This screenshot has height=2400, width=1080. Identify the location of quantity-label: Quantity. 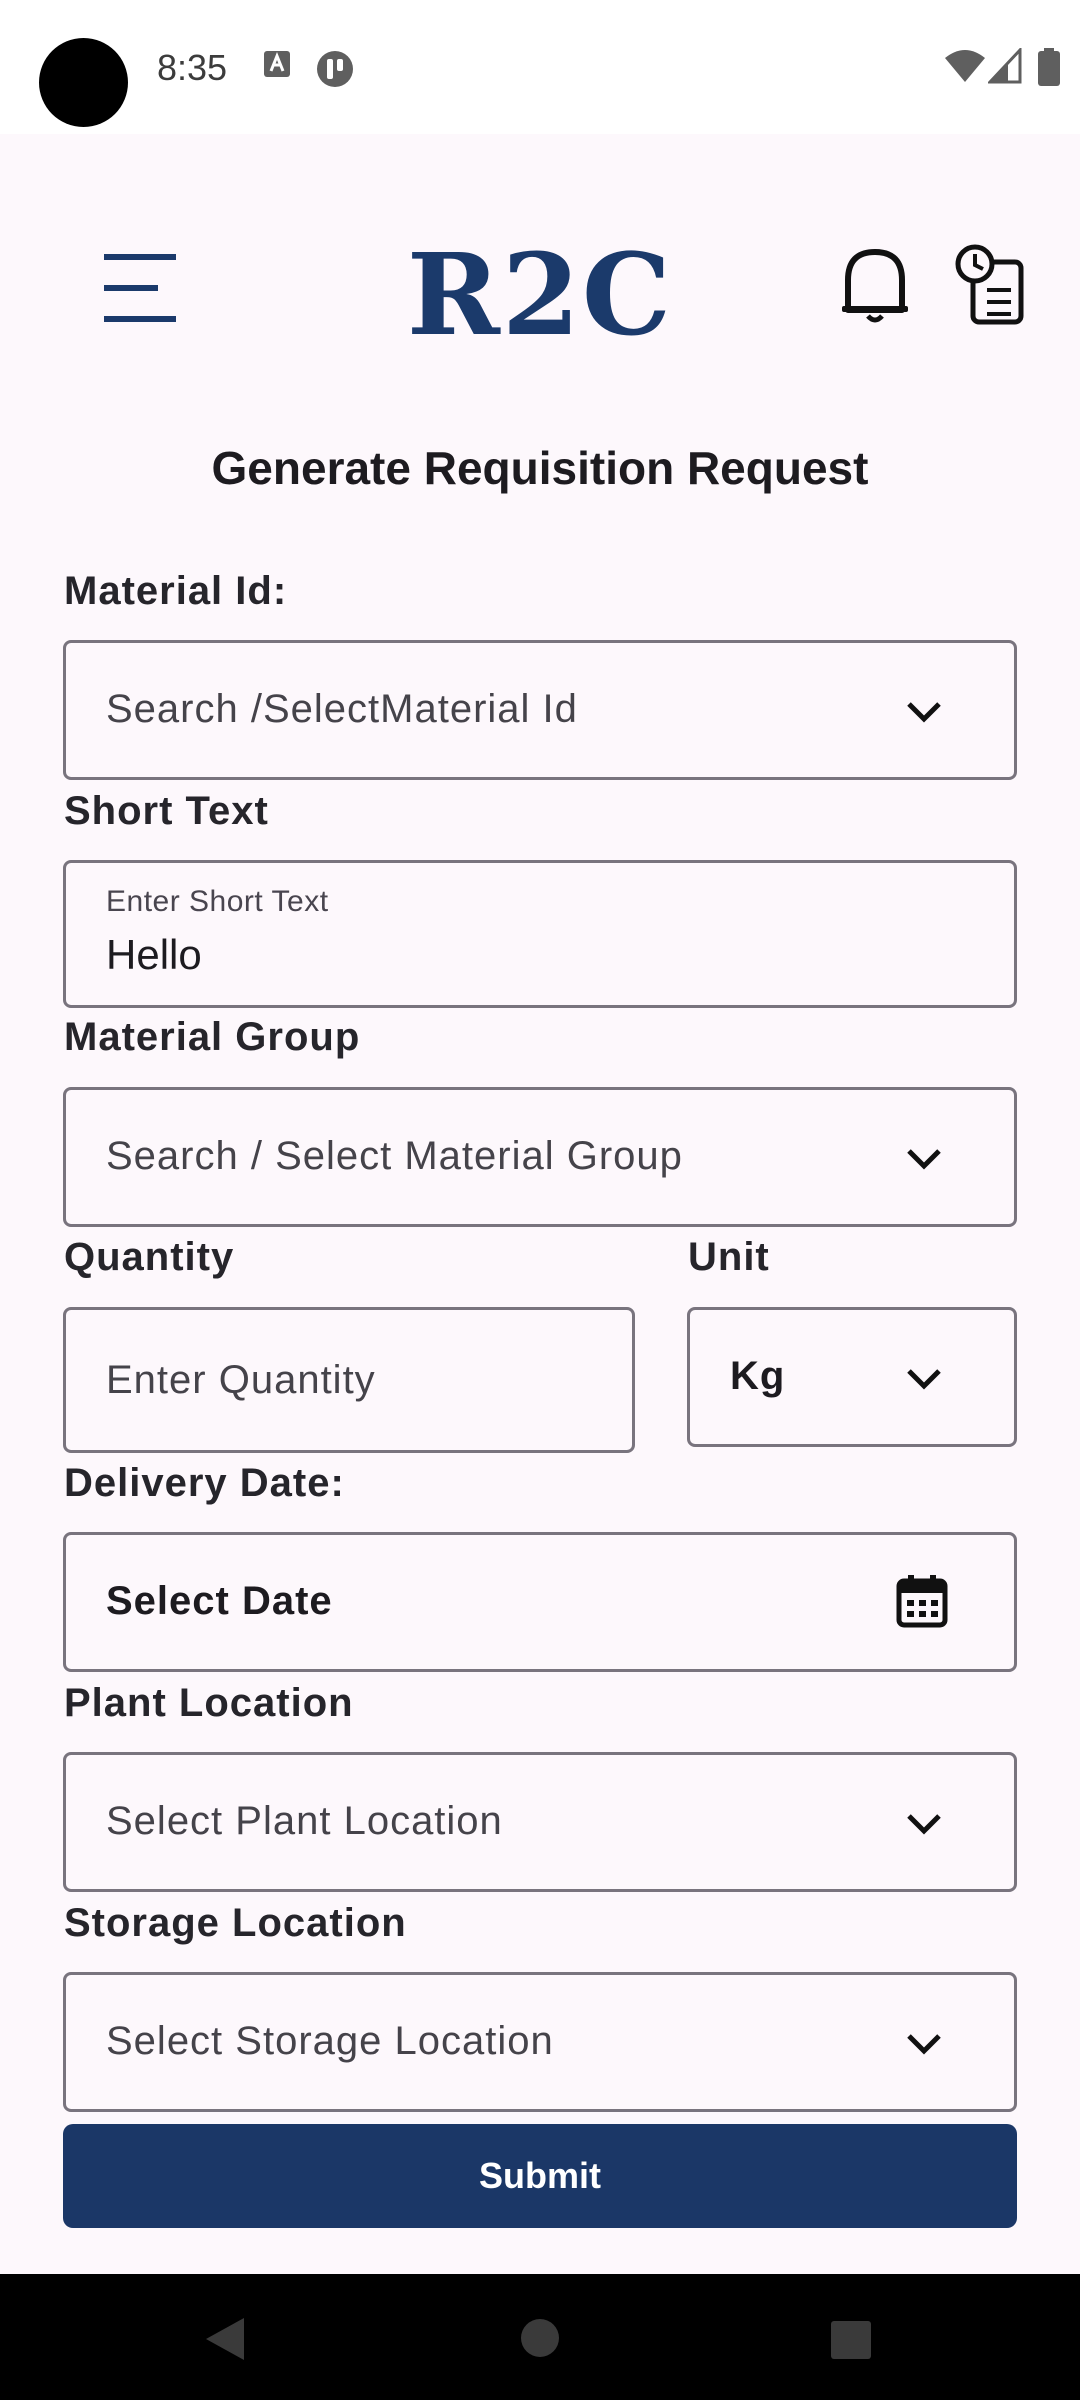
(149, 1257).